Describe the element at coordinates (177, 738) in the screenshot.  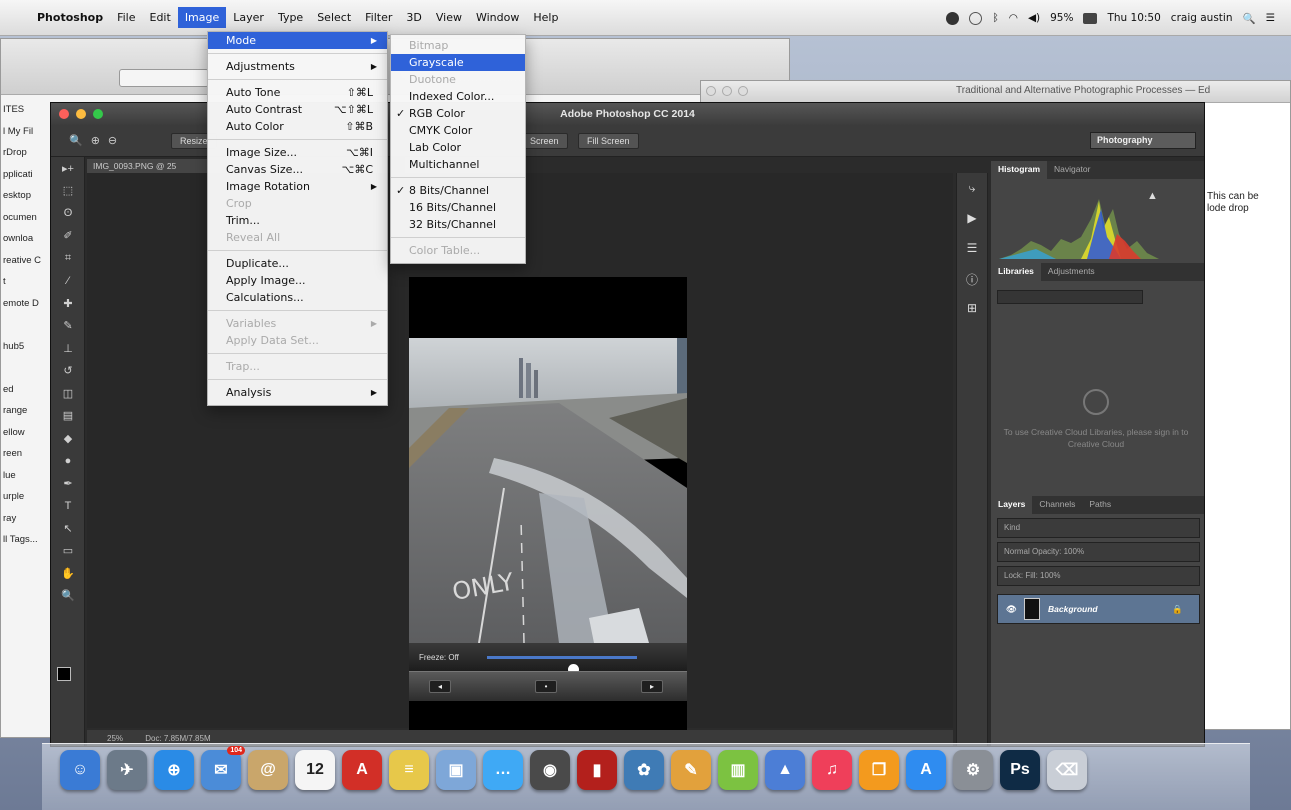
I see `doc-size: Doc: 7.85M/7.85M` at that location.